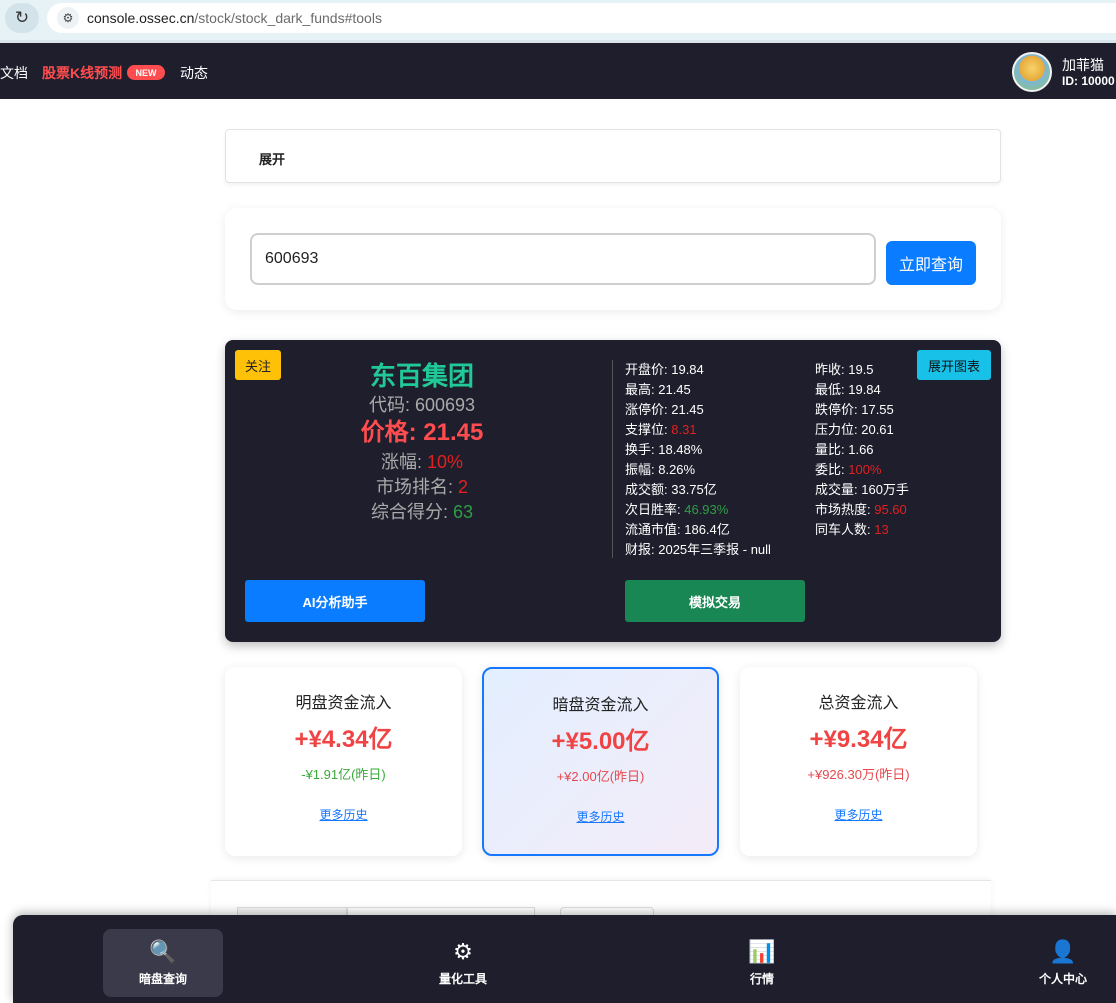 This screenshot has height=1003, width=1116. I want to click on metric-label: 支撑位:, so click(648, 429).